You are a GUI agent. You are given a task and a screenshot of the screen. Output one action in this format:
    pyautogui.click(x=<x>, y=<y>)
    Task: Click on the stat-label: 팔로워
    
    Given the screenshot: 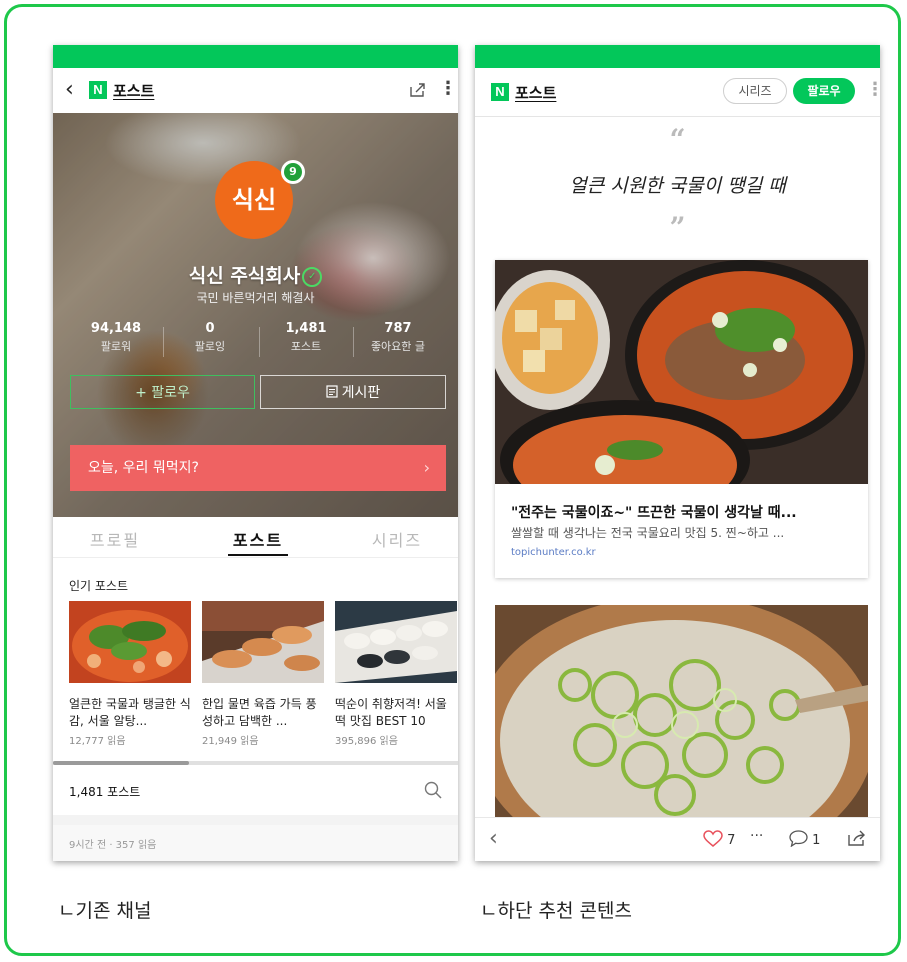 What is the action you would take?
    pyautogui.click(x=116, y=346)
    